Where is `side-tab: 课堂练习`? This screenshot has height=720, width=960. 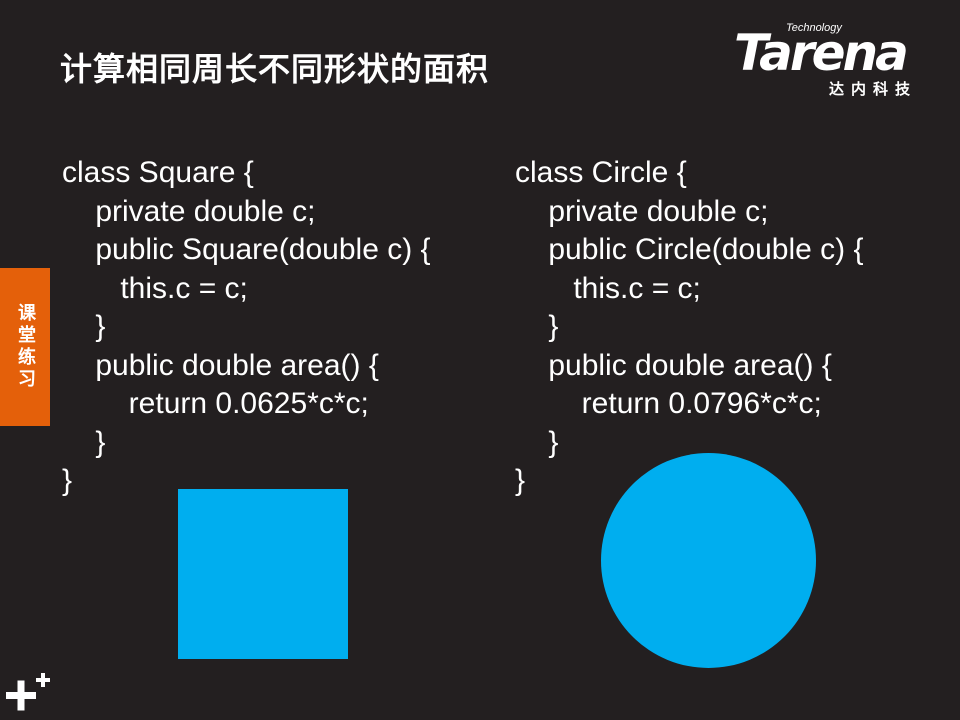 side-tab: 课堂练习 is located at coordinates (25, 347).